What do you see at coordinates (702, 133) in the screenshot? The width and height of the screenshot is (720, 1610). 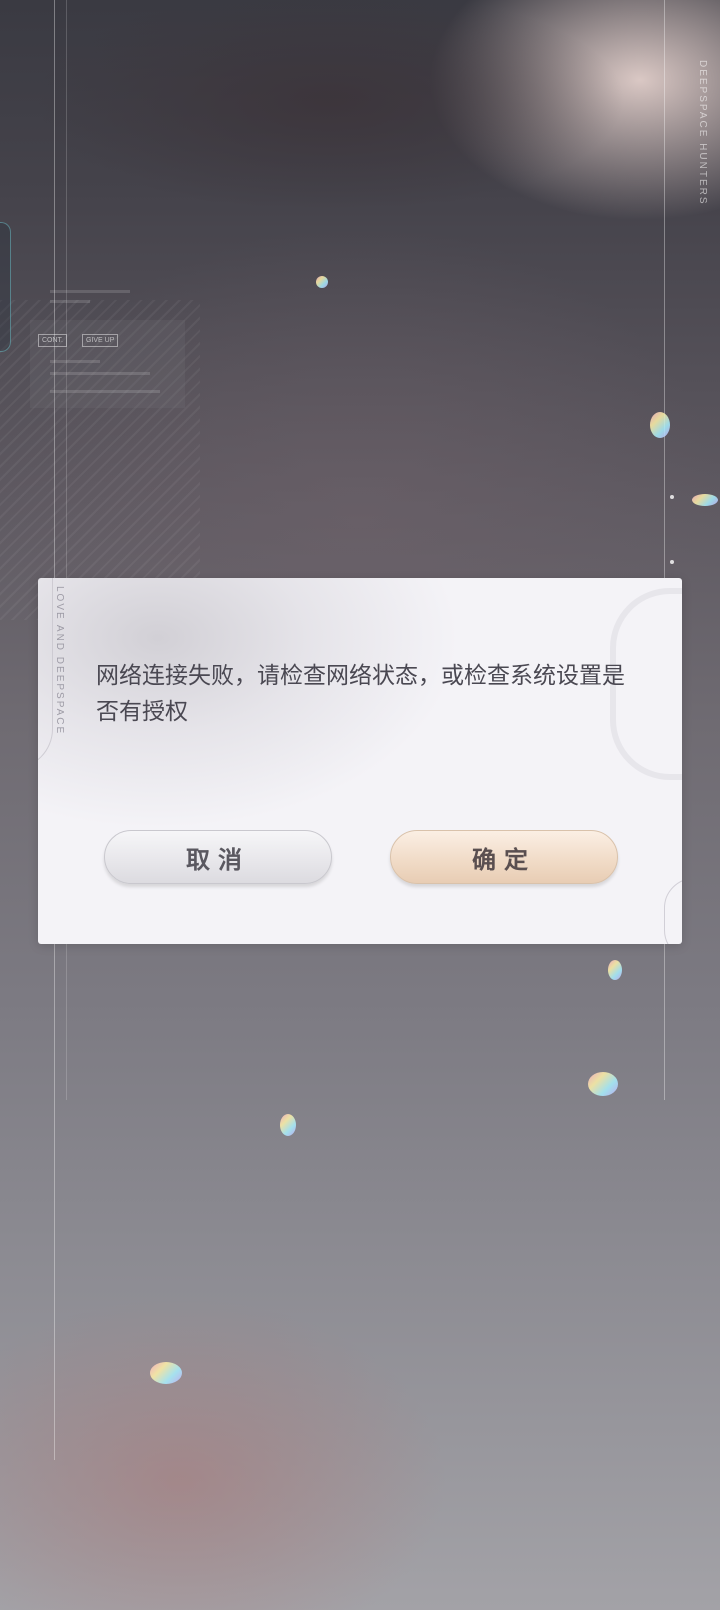 I see `brand-watermark: DEEPSPACE HUNTERS` at bounding box center [702, 133].